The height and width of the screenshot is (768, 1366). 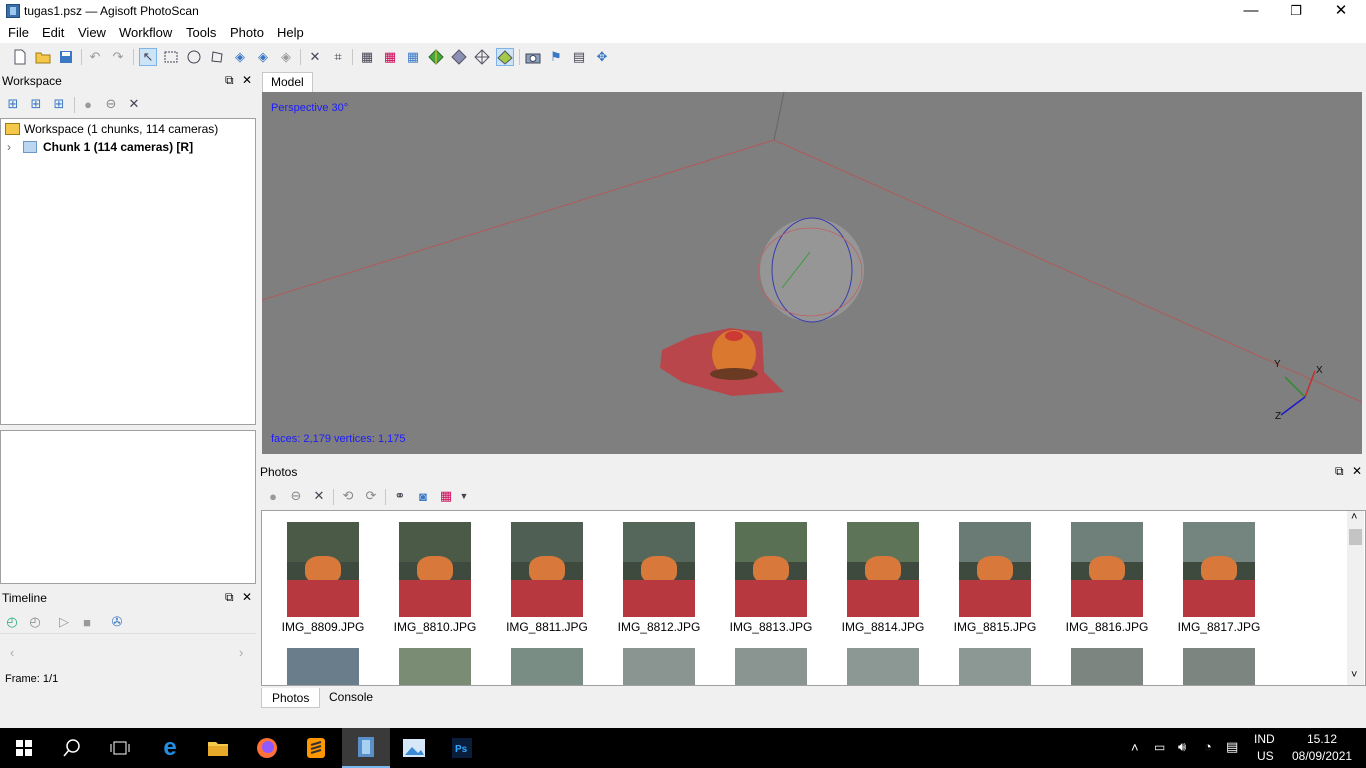 I want to click on tray-chevron-icon: ˄, so click(x=1135, y=747).